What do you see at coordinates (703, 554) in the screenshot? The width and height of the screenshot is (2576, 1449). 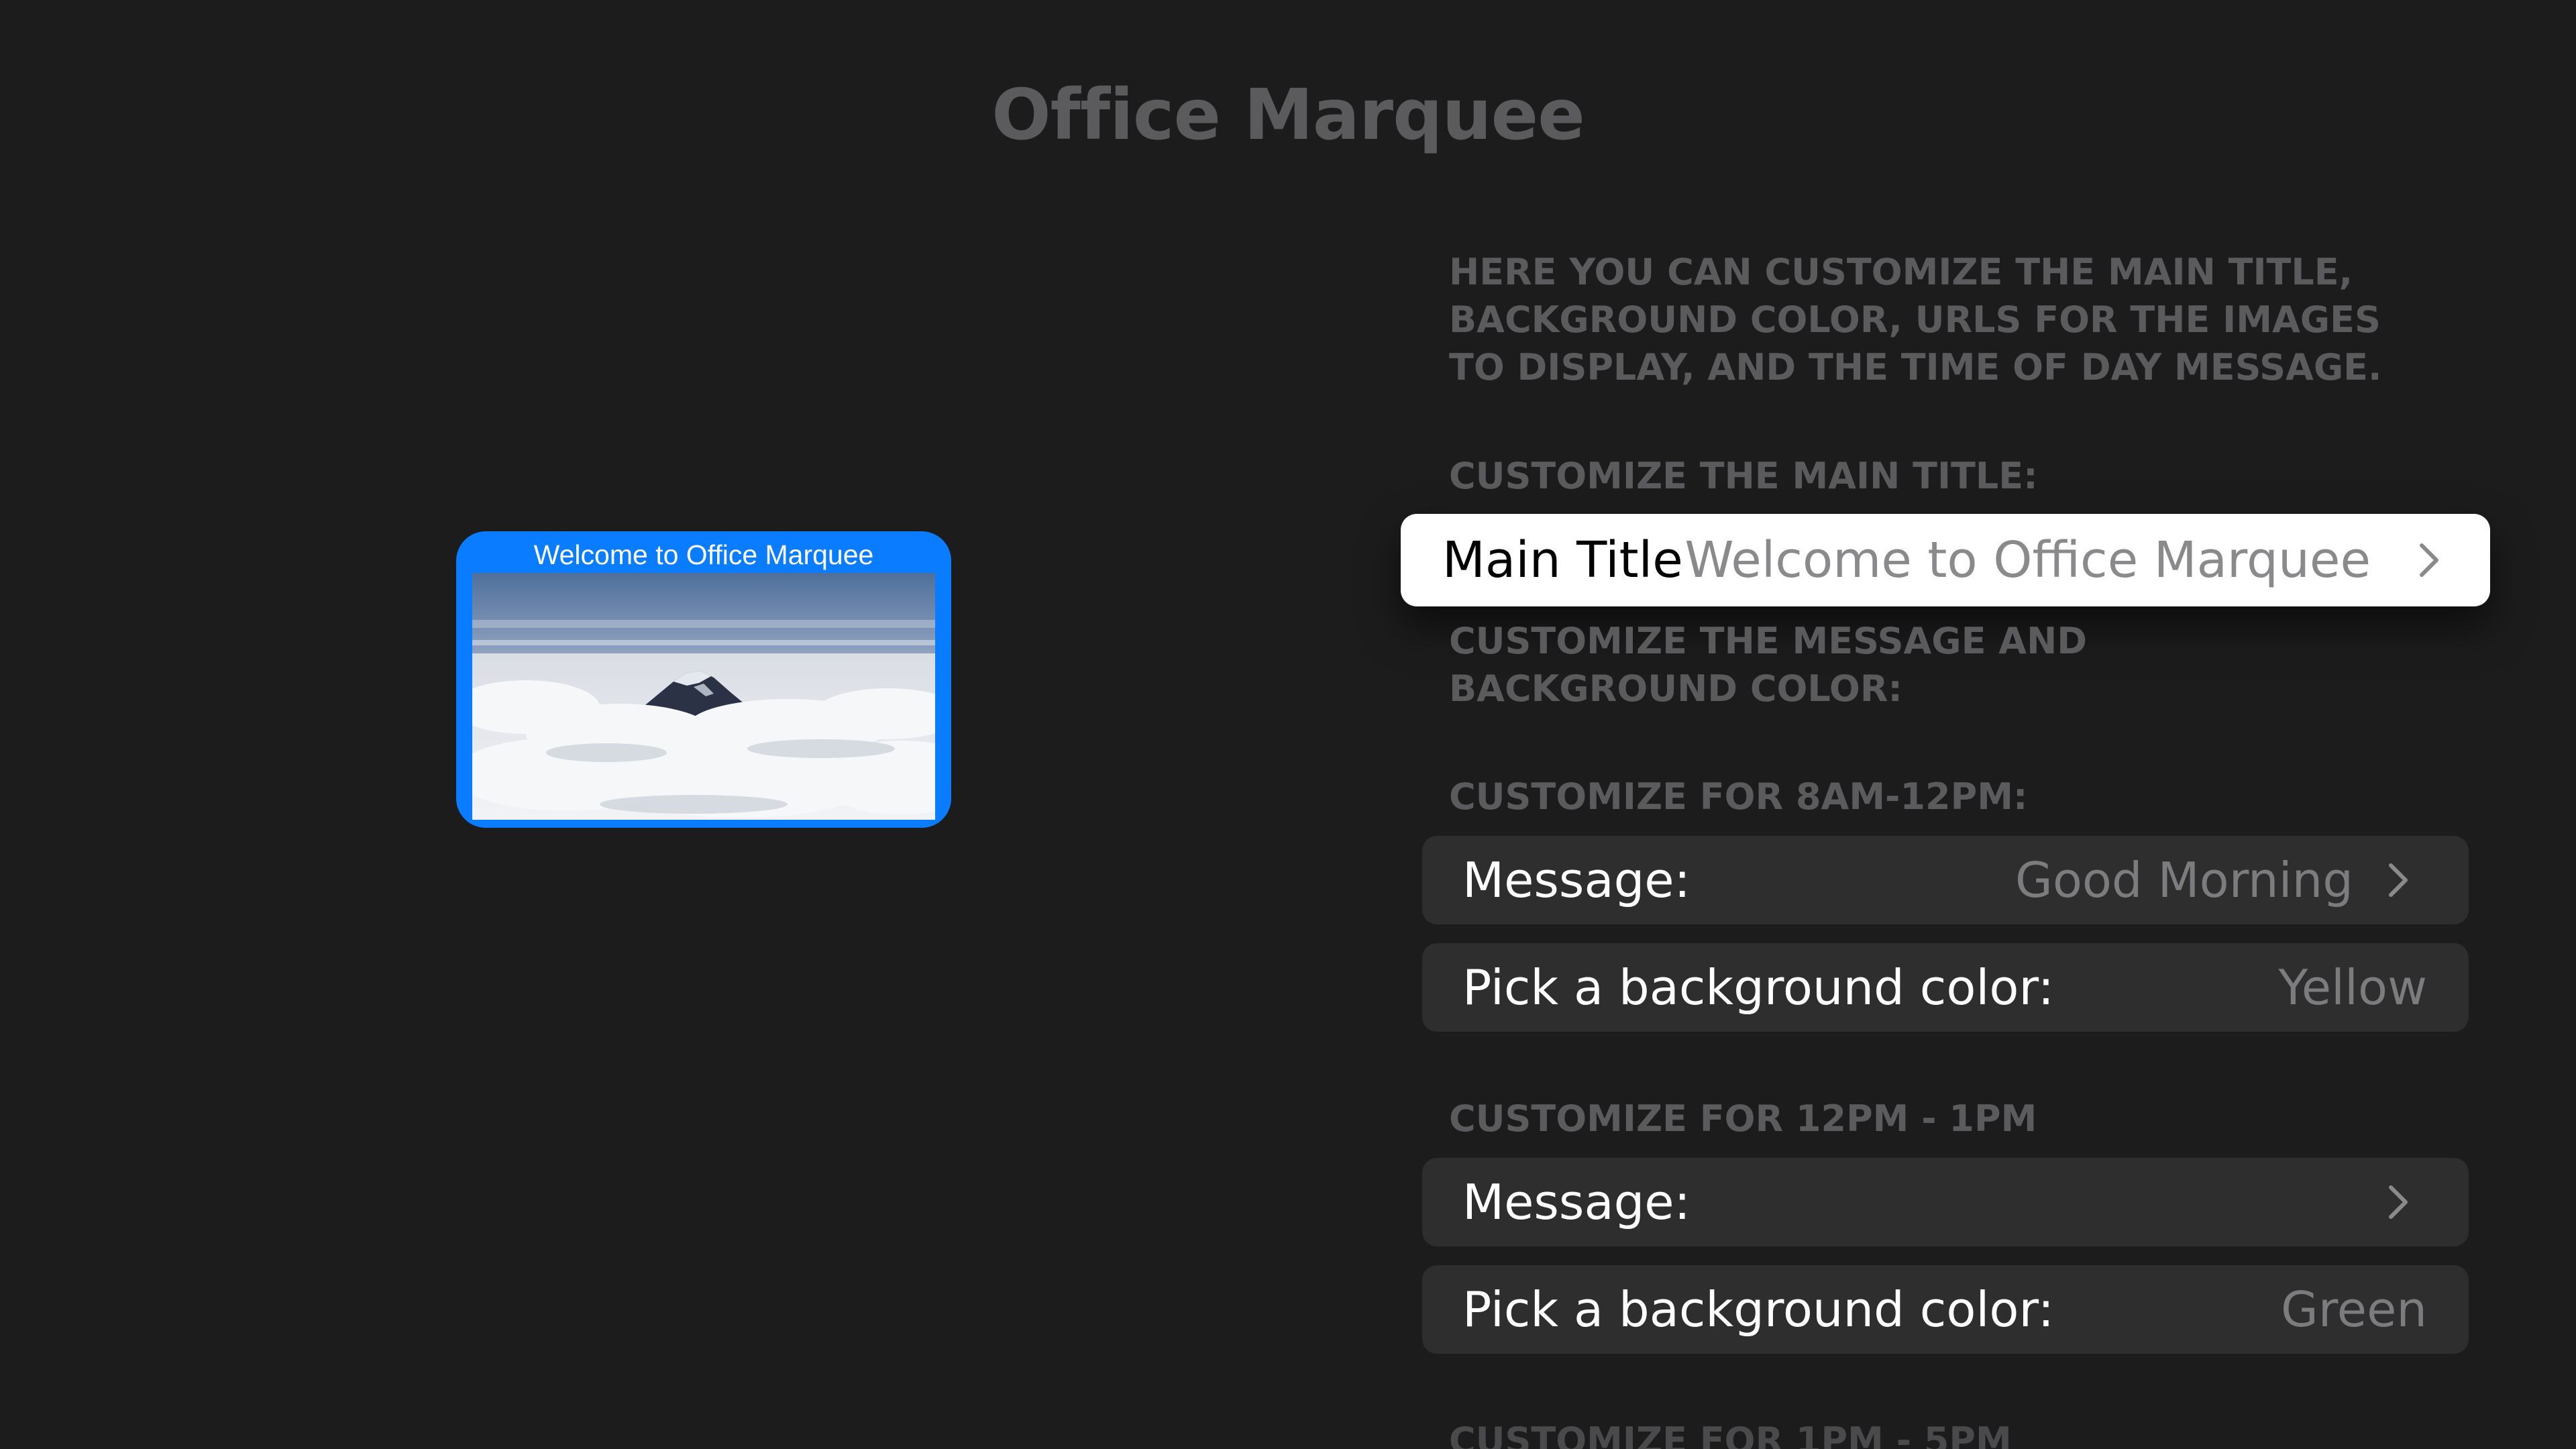 I see `preview-title: Welcome to Office Marquee` at bounding box center [703, 554].